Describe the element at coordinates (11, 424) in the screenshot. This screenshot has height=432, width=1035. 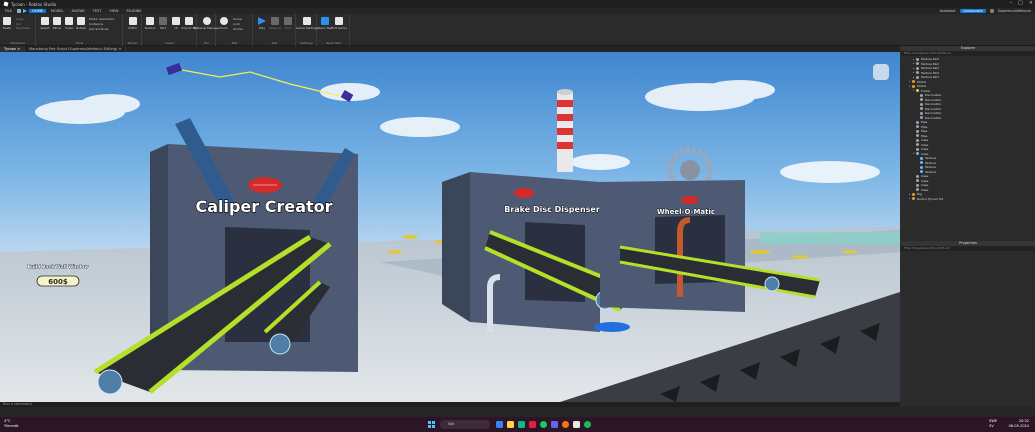
I see `weather-widget: 4°C Ylimmät` at that location.